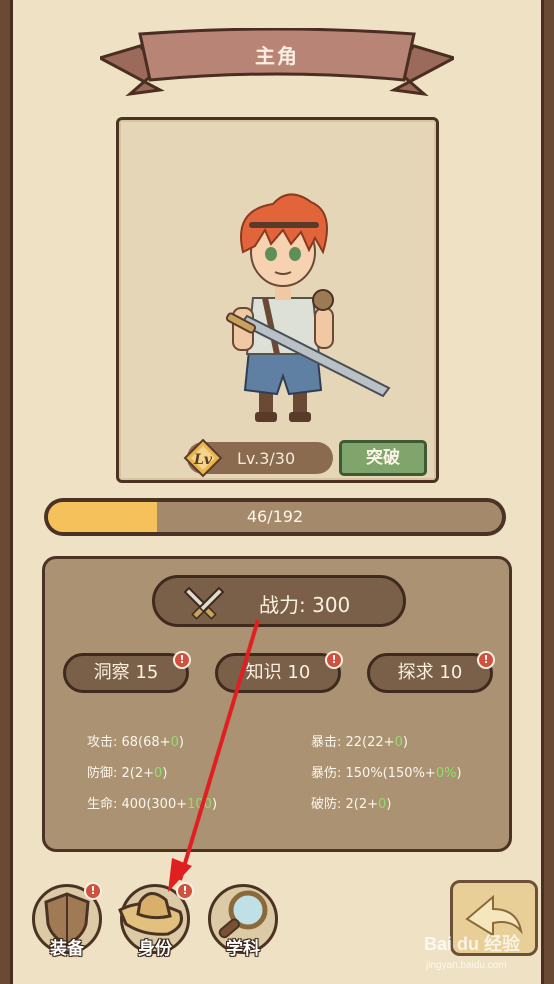  What do you see at coordinates (137, 804) in the screenshot?
I see `stat-health-base: 生命: 400(300+` at bounding box center [137, 804].